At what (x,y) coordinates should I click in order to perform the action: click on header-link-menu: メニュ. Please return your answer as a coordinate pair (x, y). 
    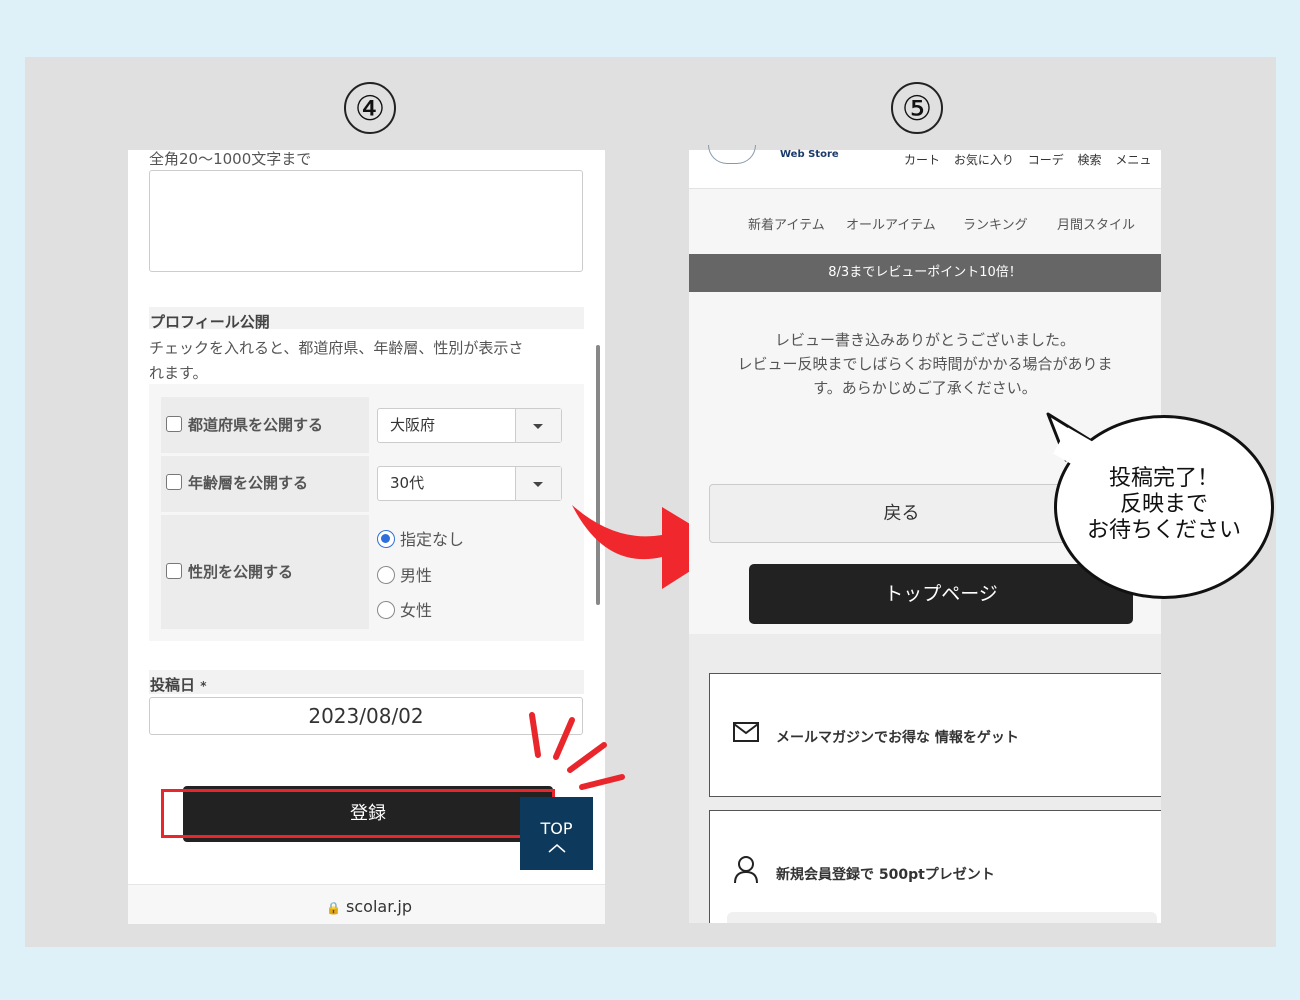
    Looking at the image, I should click on (1133, 160).